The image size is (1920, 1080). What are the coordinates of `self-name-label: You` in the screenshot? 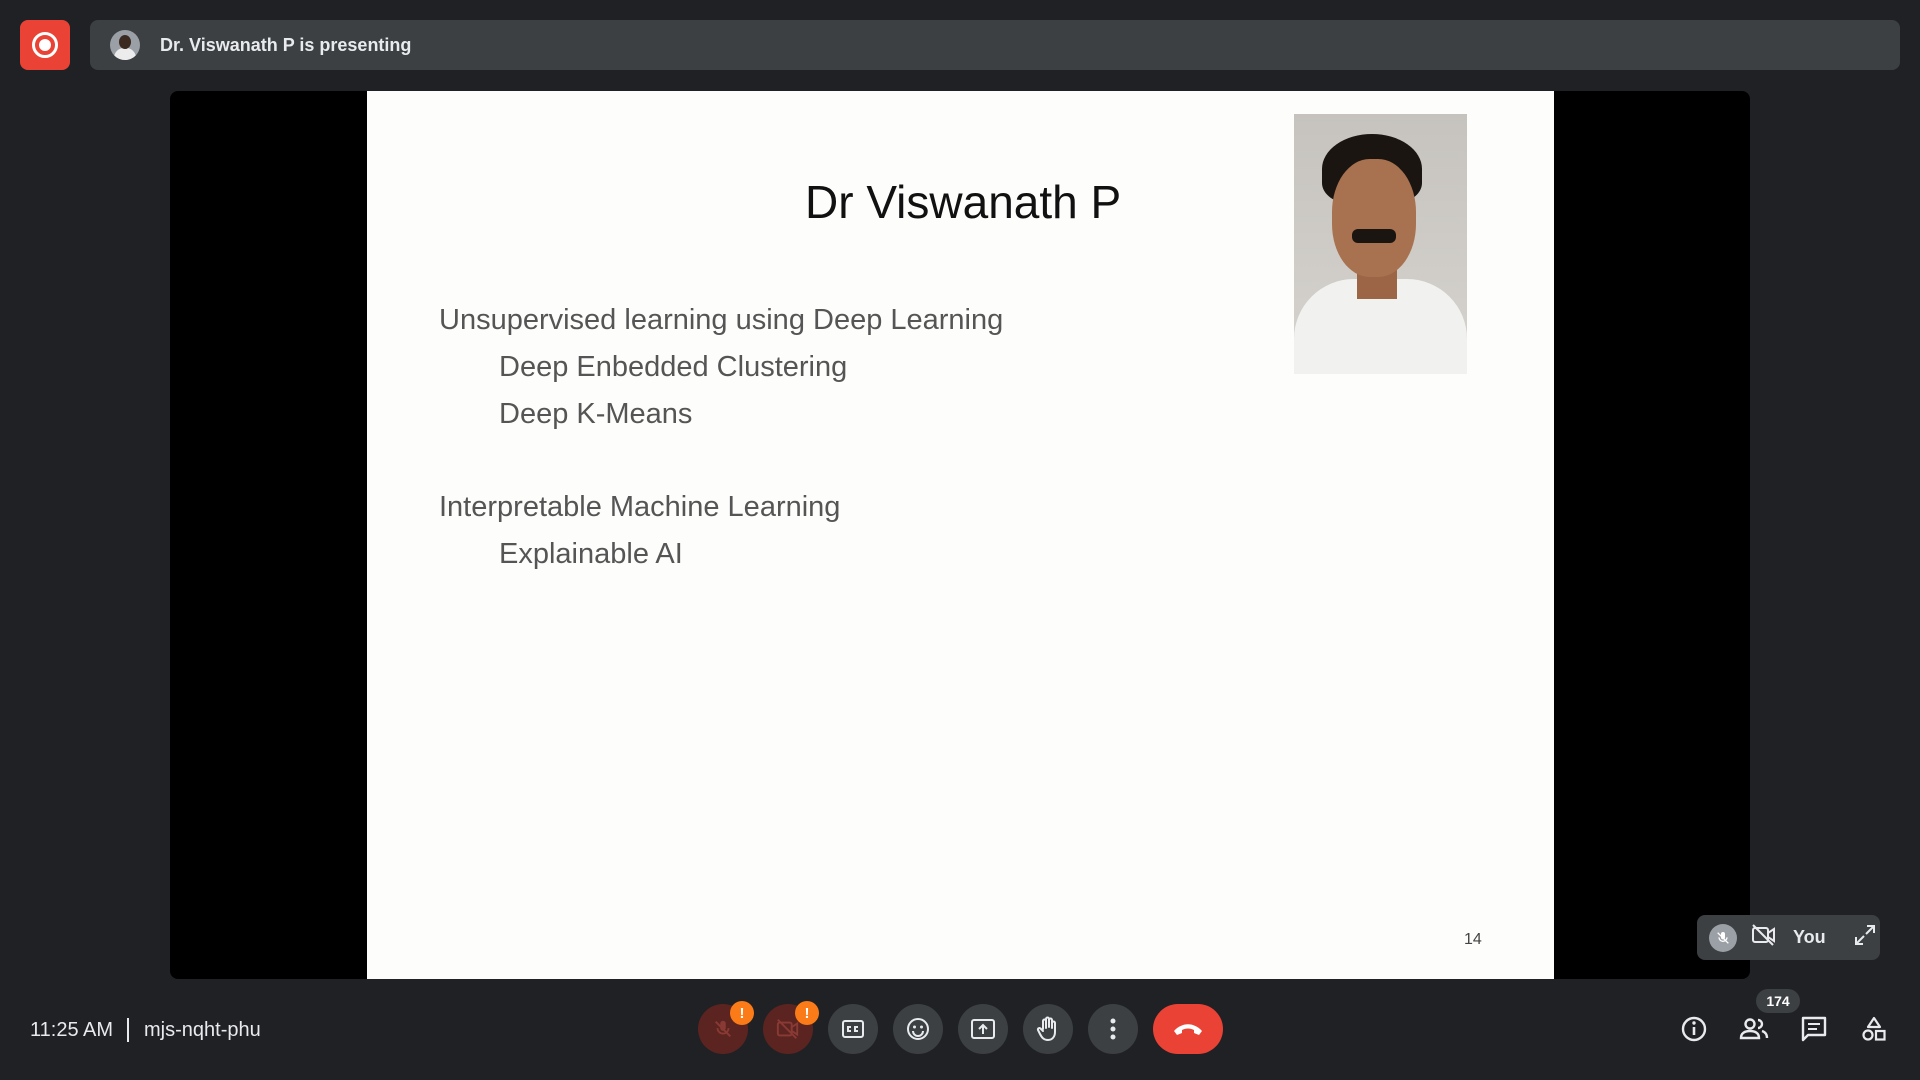 It's located at (1809, 937).